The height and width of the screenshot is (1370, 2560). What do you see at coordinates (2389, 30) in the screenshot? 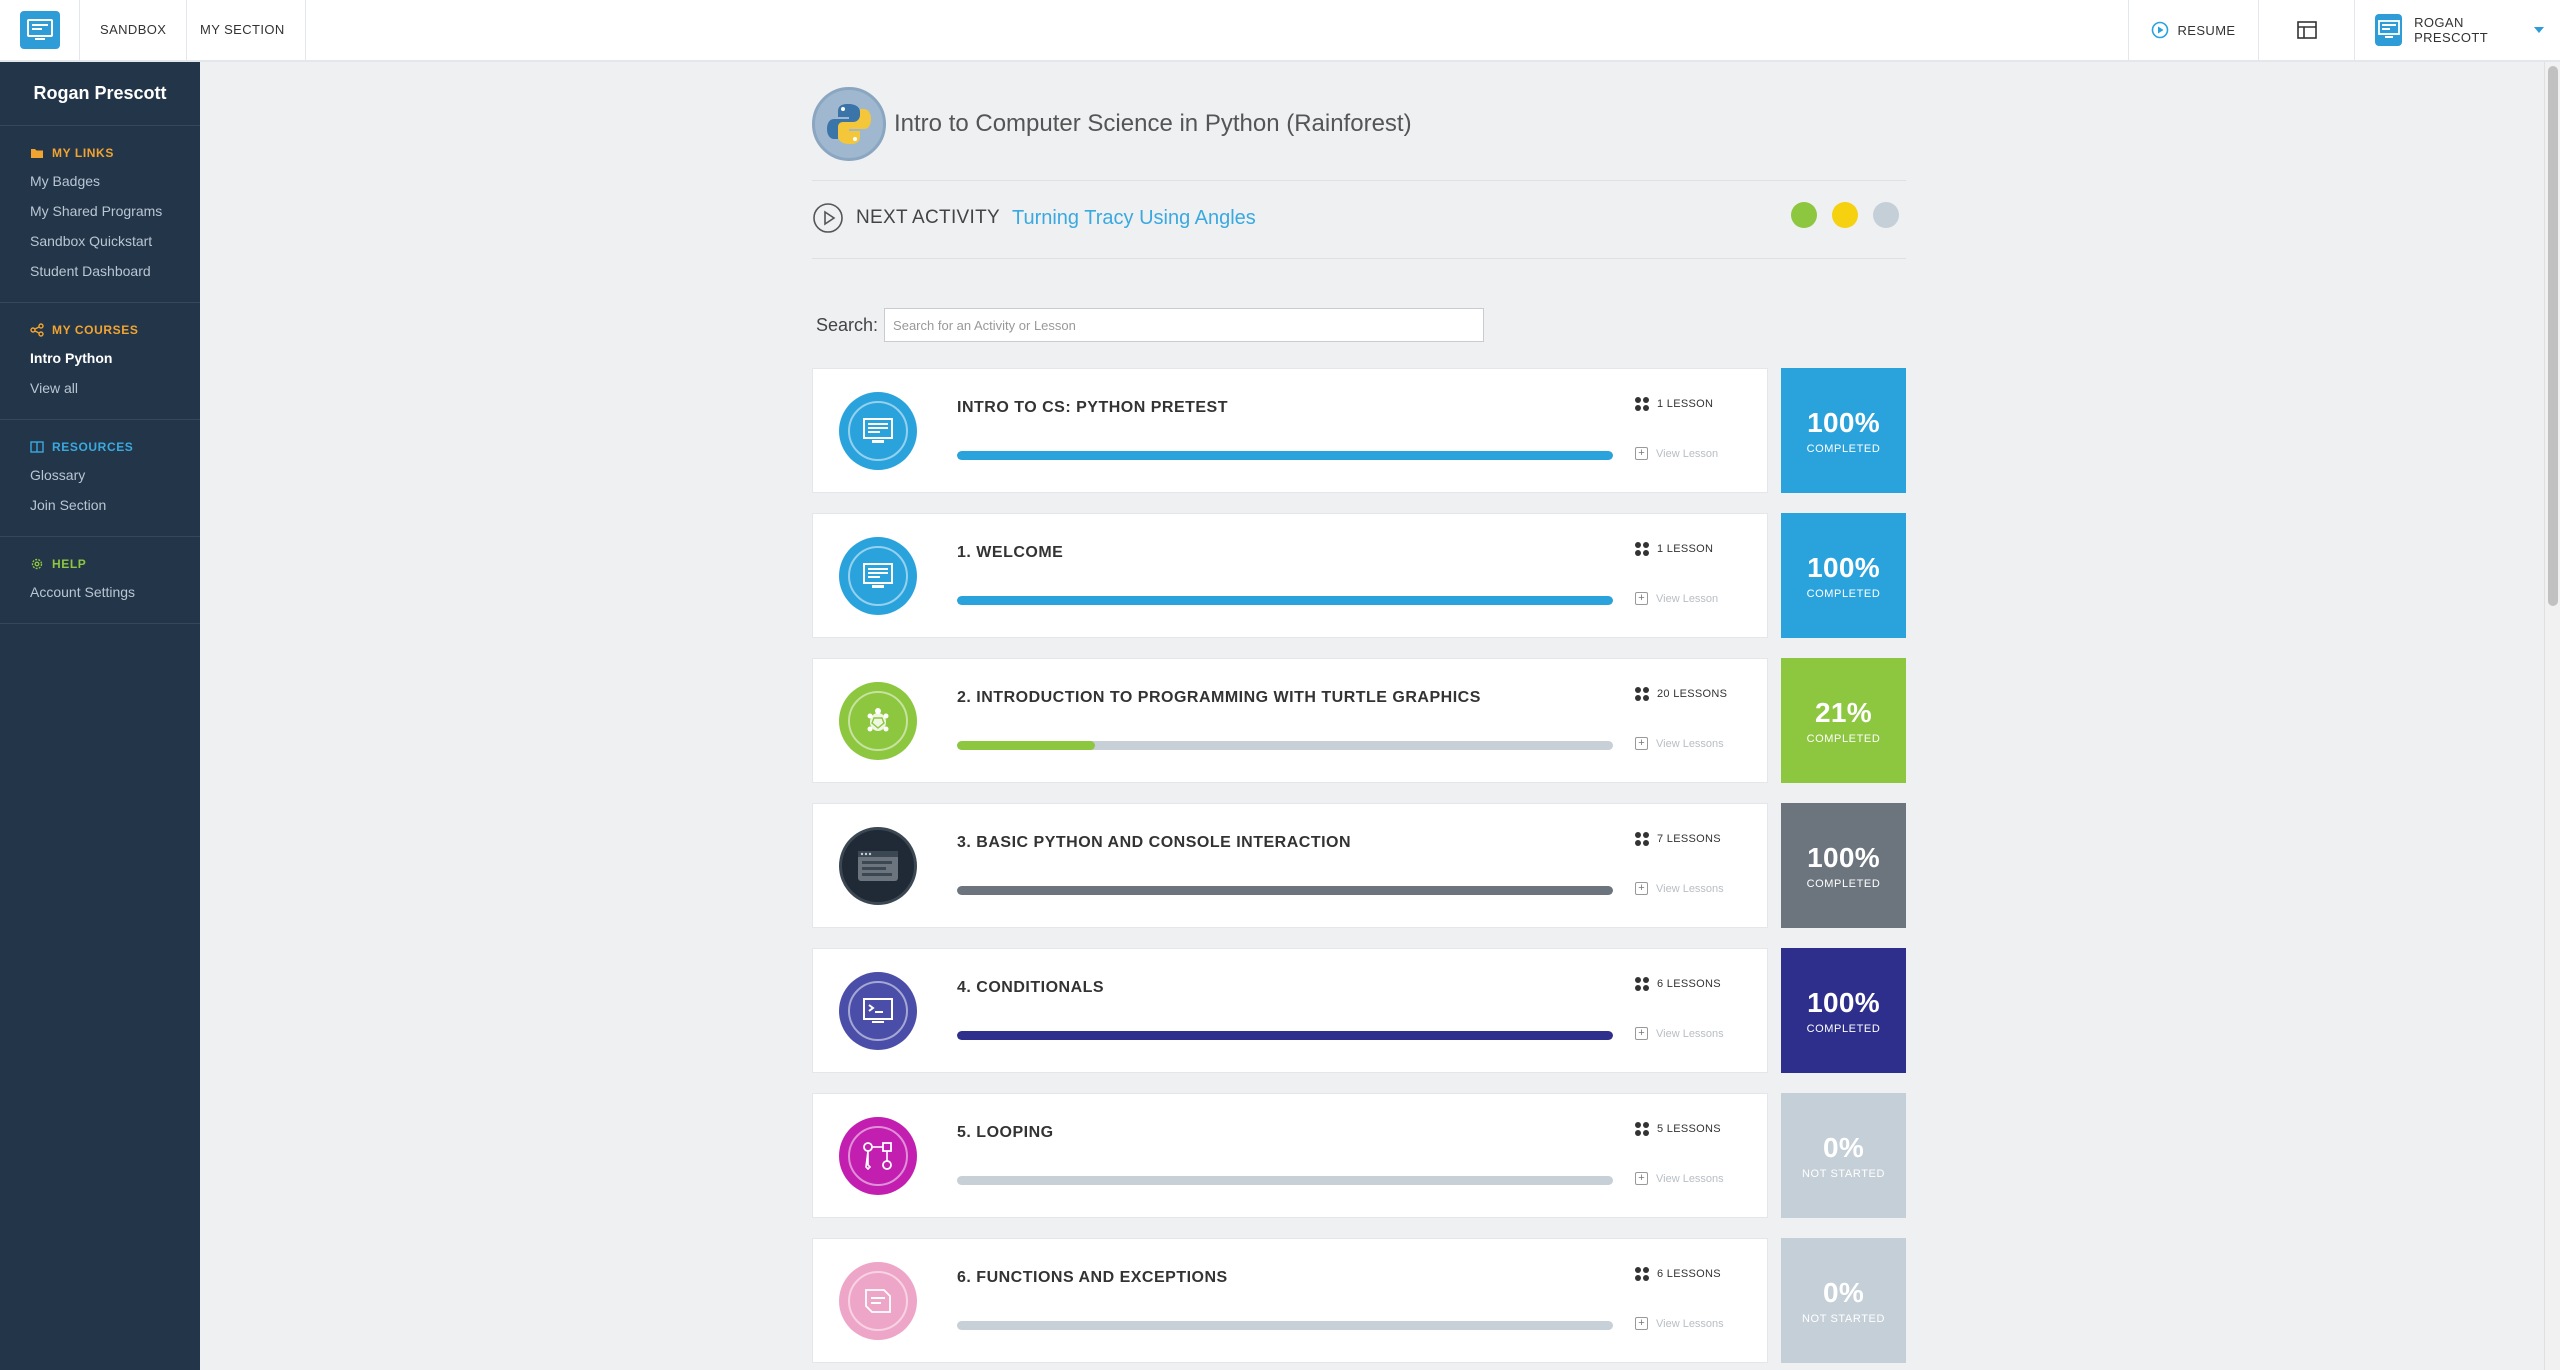
I see `avatar` at bounding box center [2389, 30].